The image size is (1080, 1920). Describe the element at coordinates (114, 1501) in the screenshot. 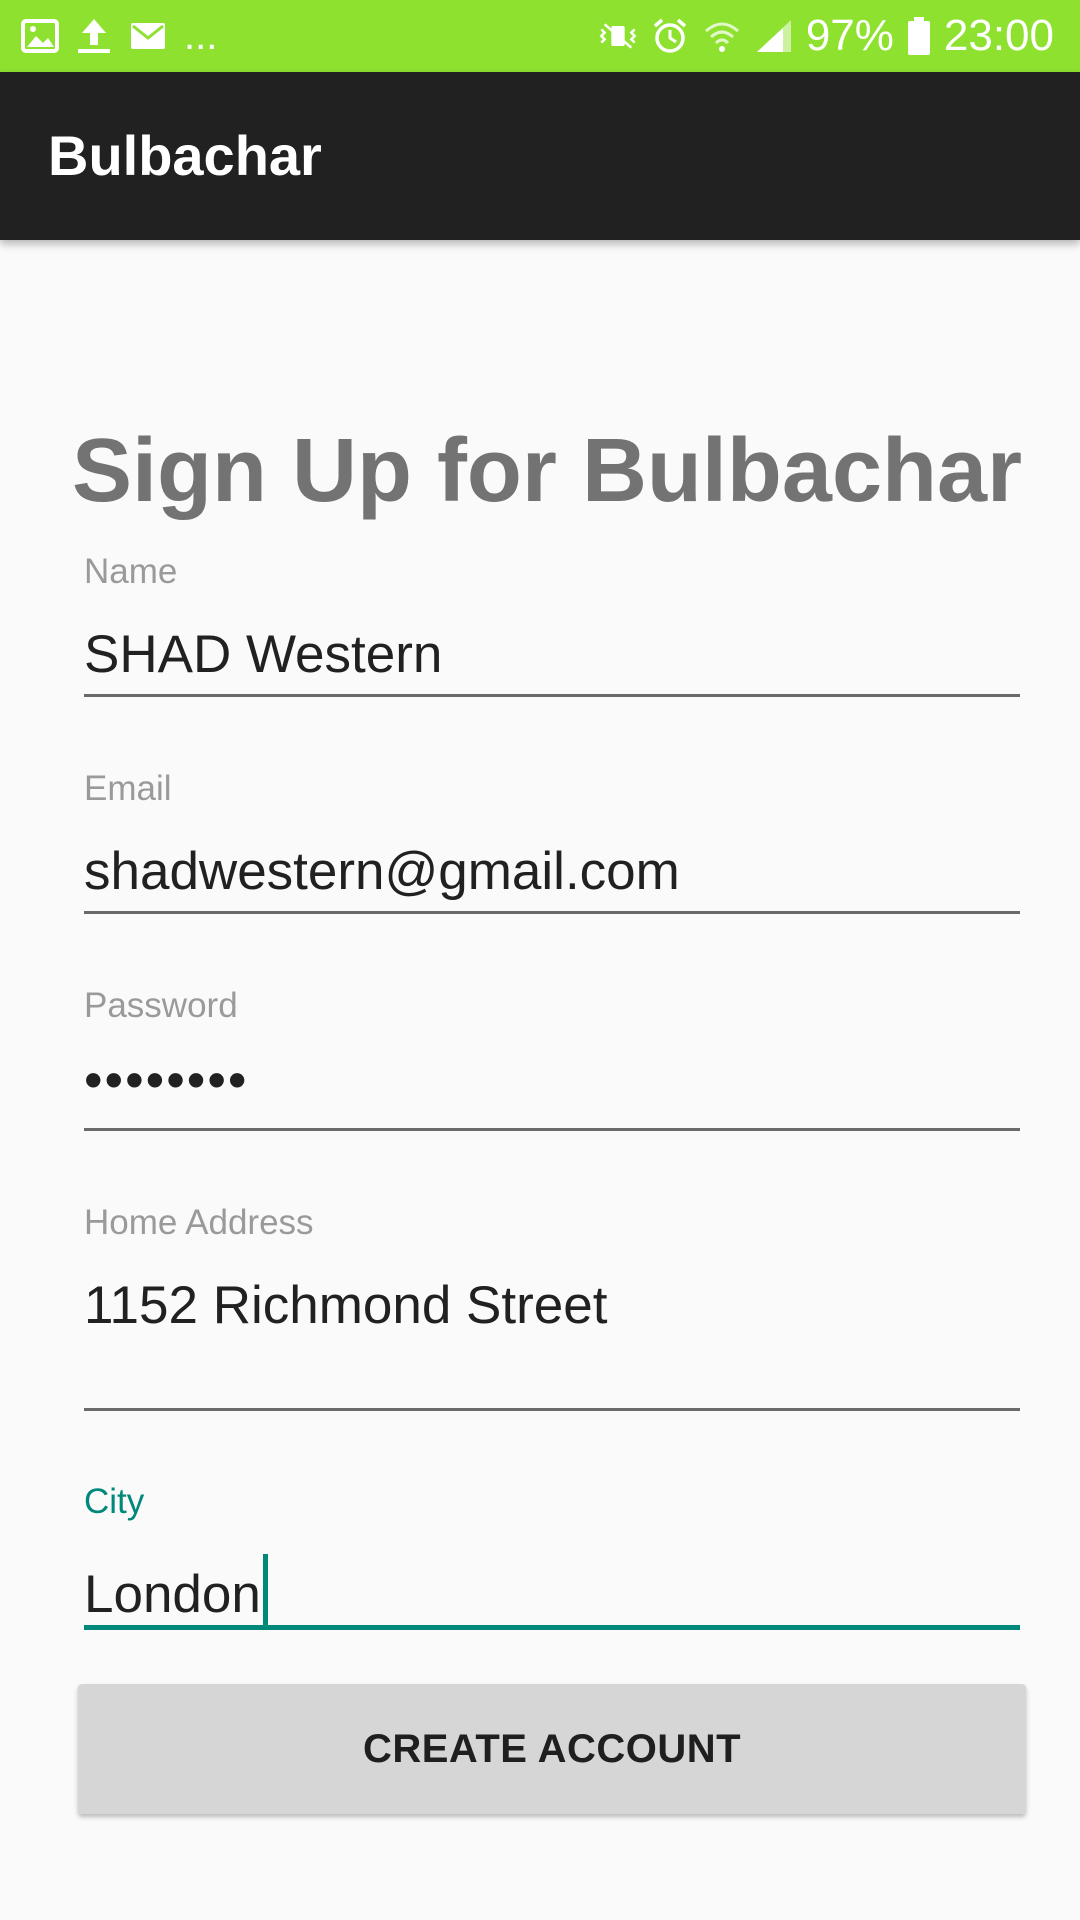

I see `city-label: City` at that location.